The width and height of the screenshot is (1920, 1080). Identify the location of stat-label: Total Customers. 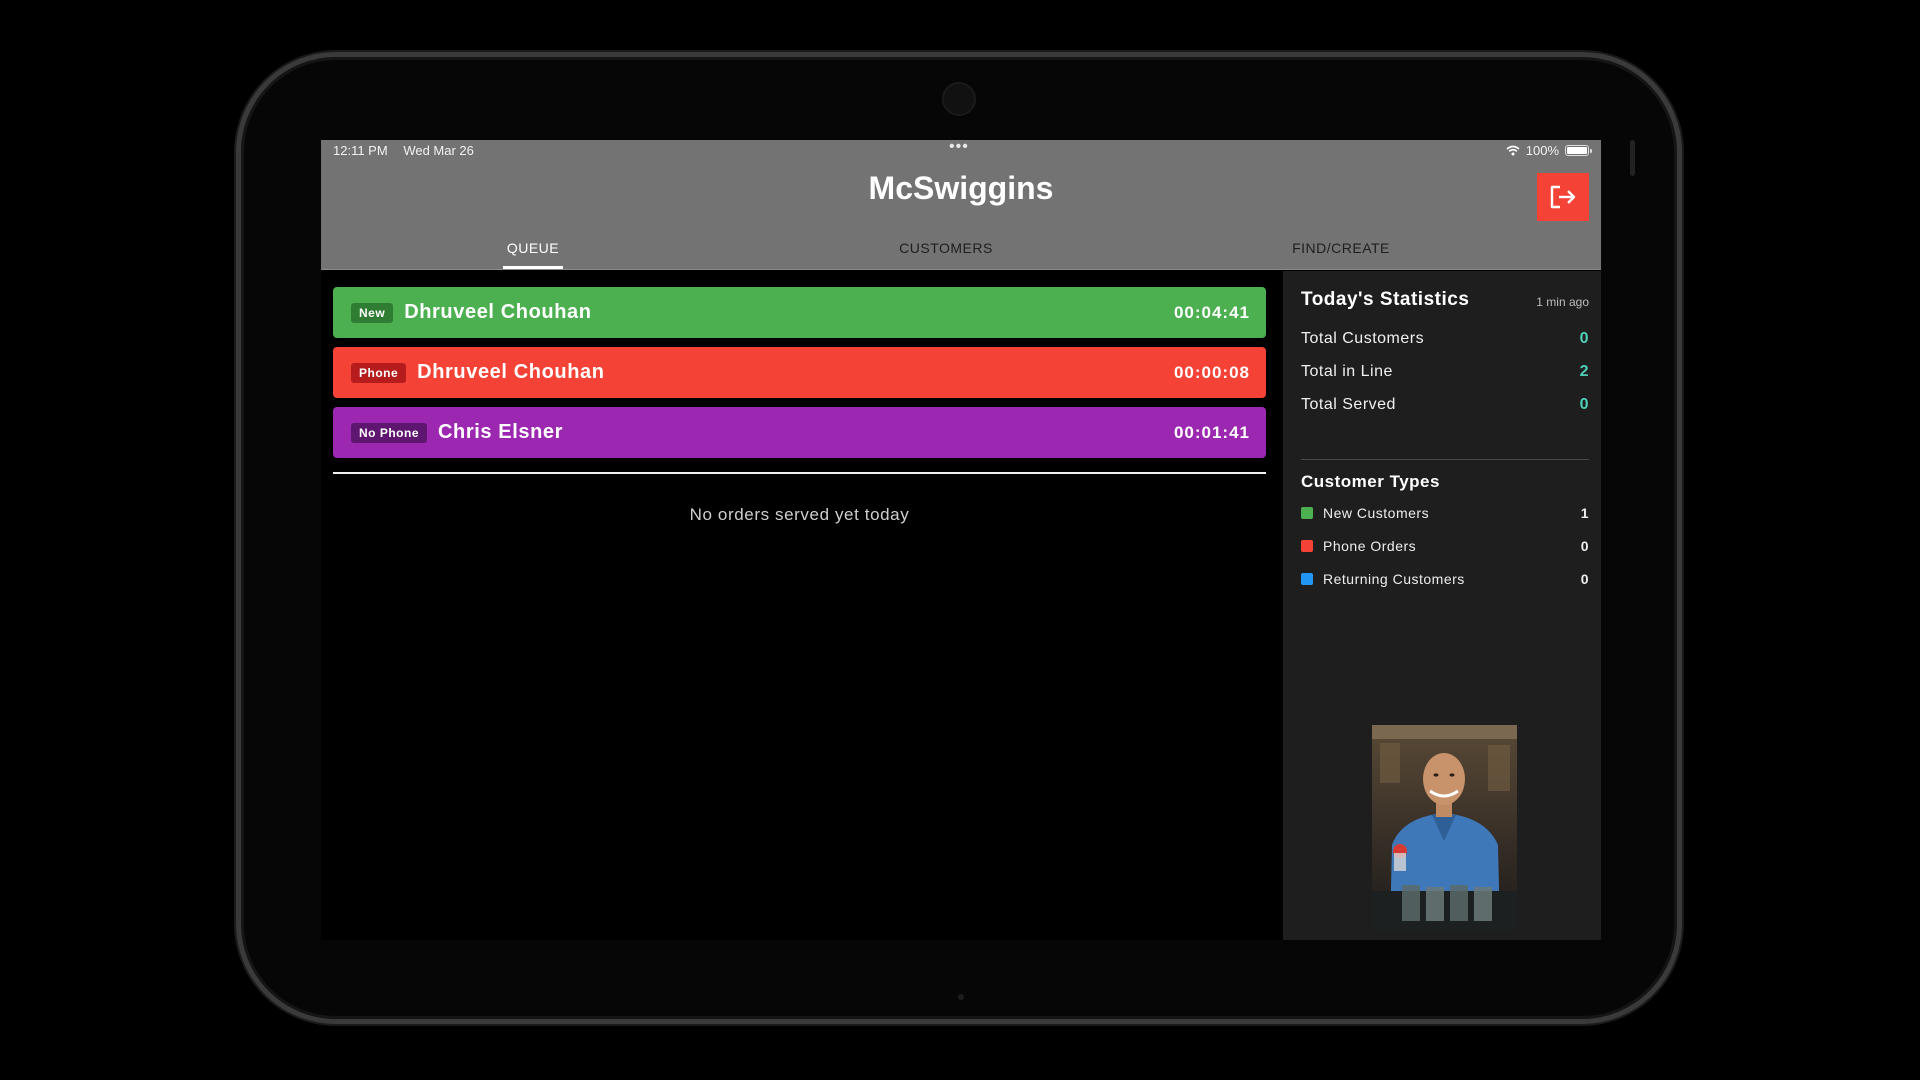
(1363, 338).